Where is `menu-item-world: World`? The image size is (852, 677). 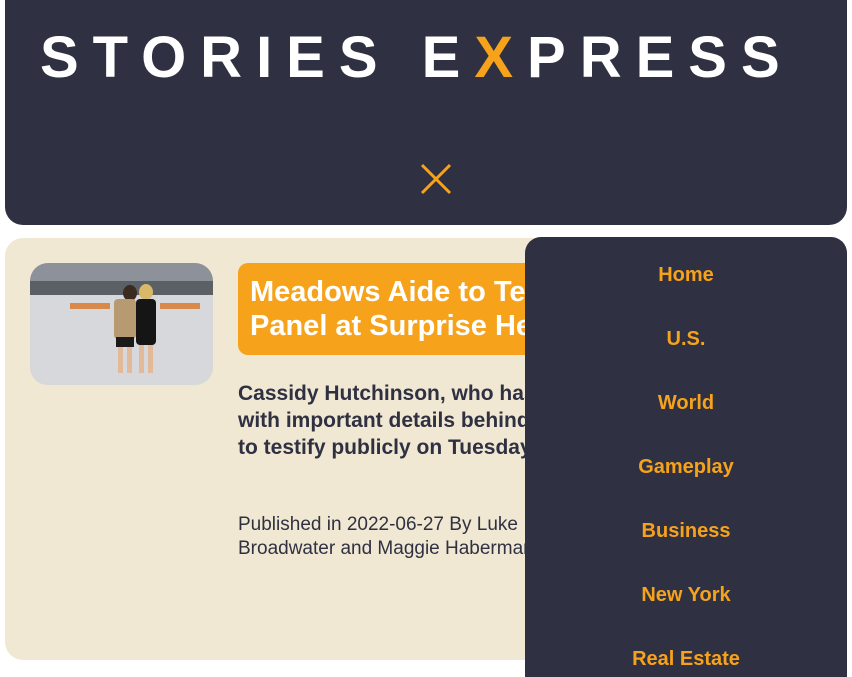
menu-item-world: World is located at coordinates (686, 403).